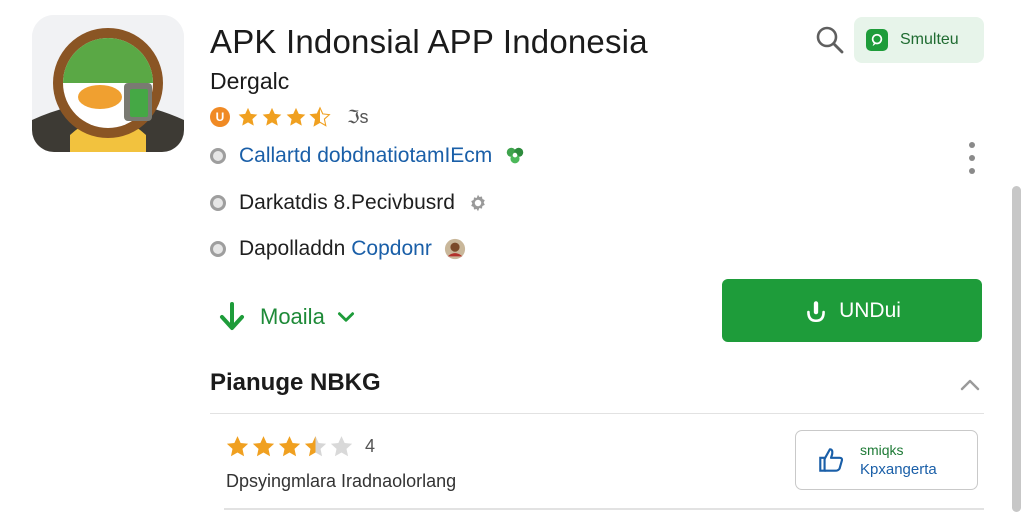 The image size is (1024, 512). I want to click on app-developer: Dergalc, so click(250, 81).